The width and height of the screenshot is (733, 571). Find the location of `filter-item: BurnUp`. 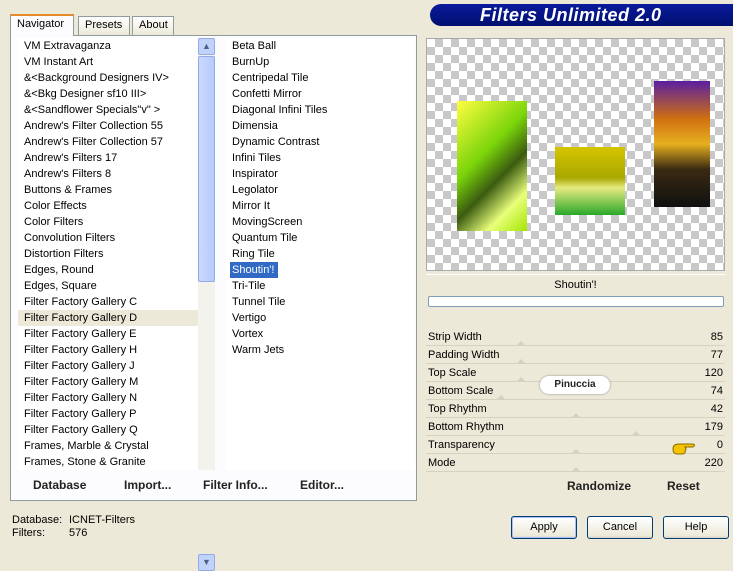

filter-item: BurnUp is located at coordinates (320, 62).